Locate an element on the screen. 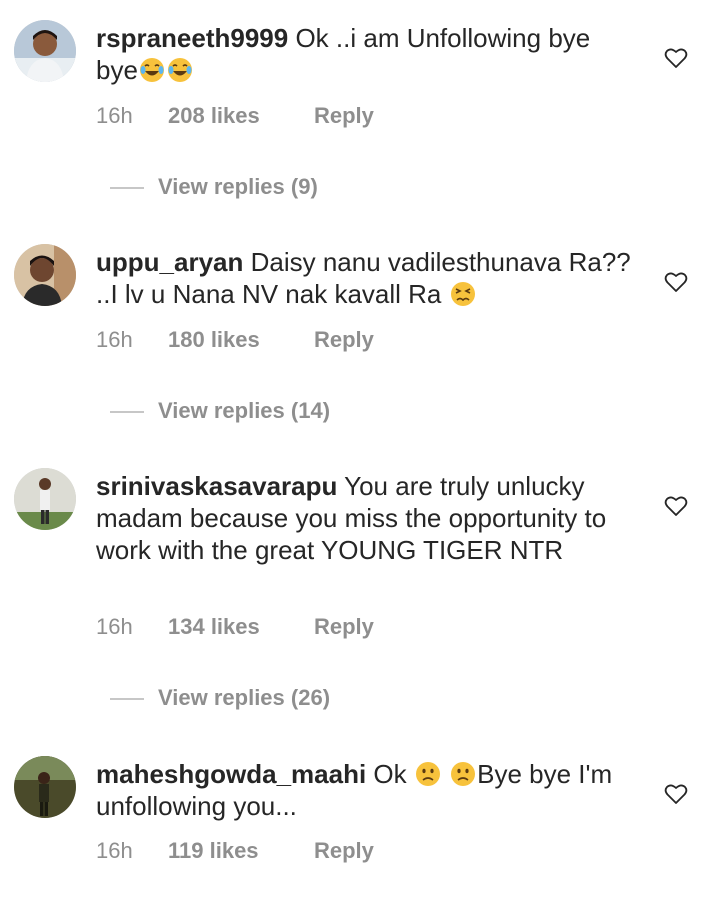  likes-count: 180 likes is located at coordinates (241, 340).